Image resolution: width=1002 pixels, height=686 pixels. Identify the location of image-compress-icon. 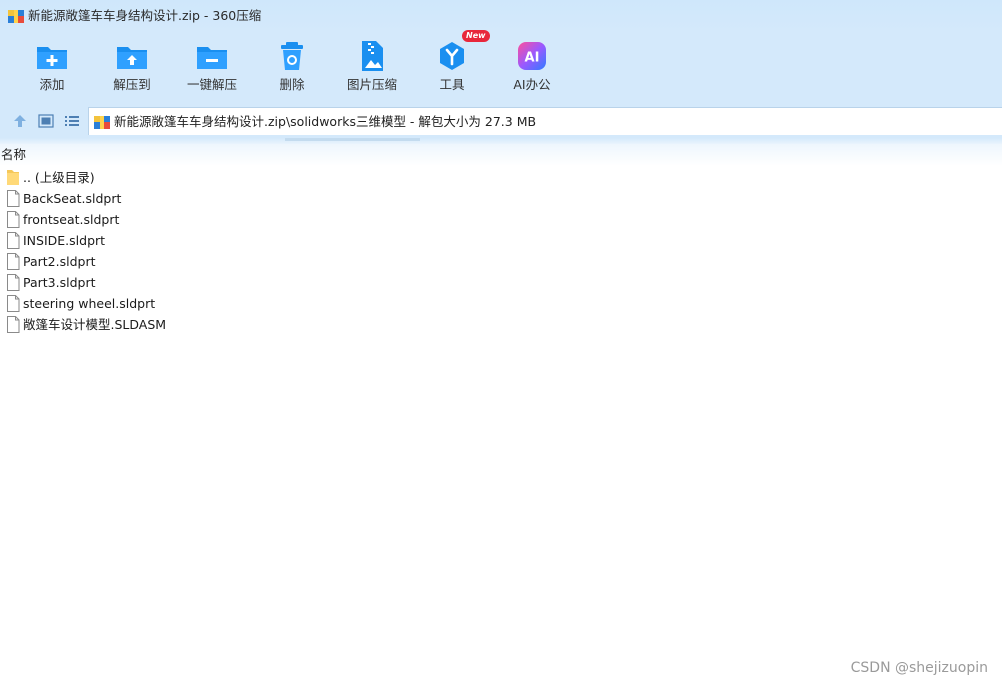
(372, 56).